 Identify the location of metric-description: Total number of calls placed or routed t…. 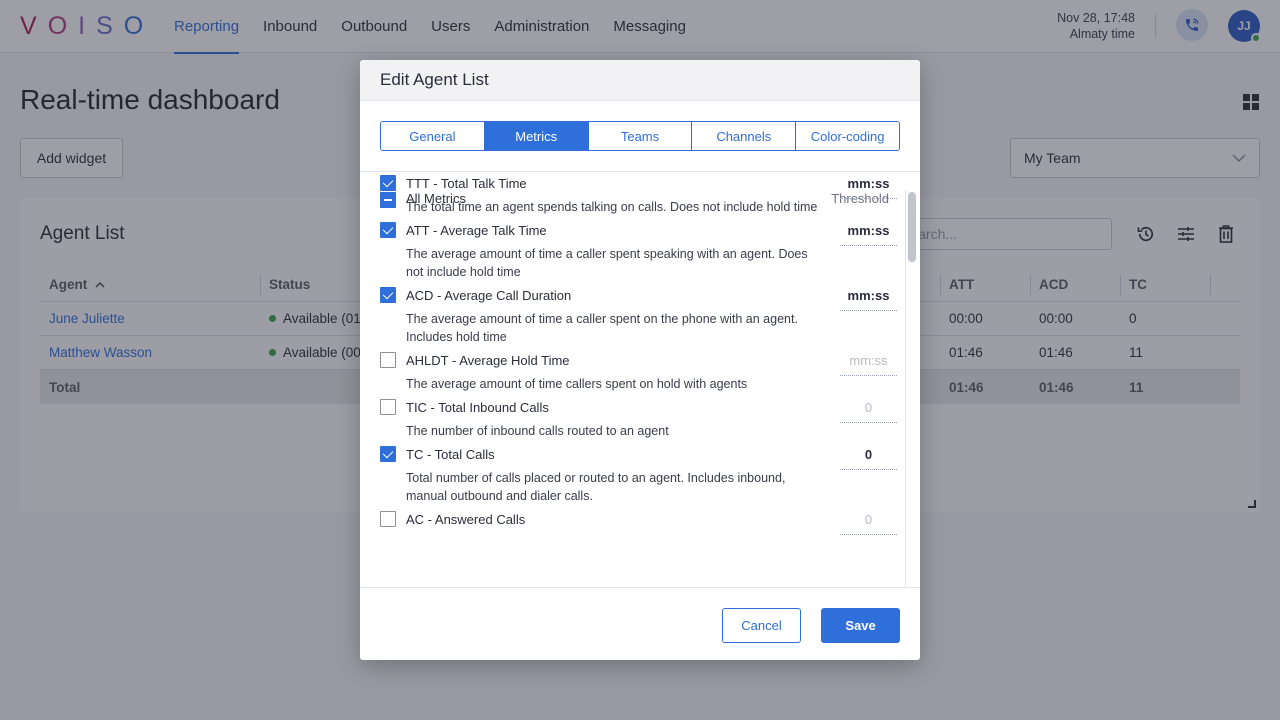
(596, 487).